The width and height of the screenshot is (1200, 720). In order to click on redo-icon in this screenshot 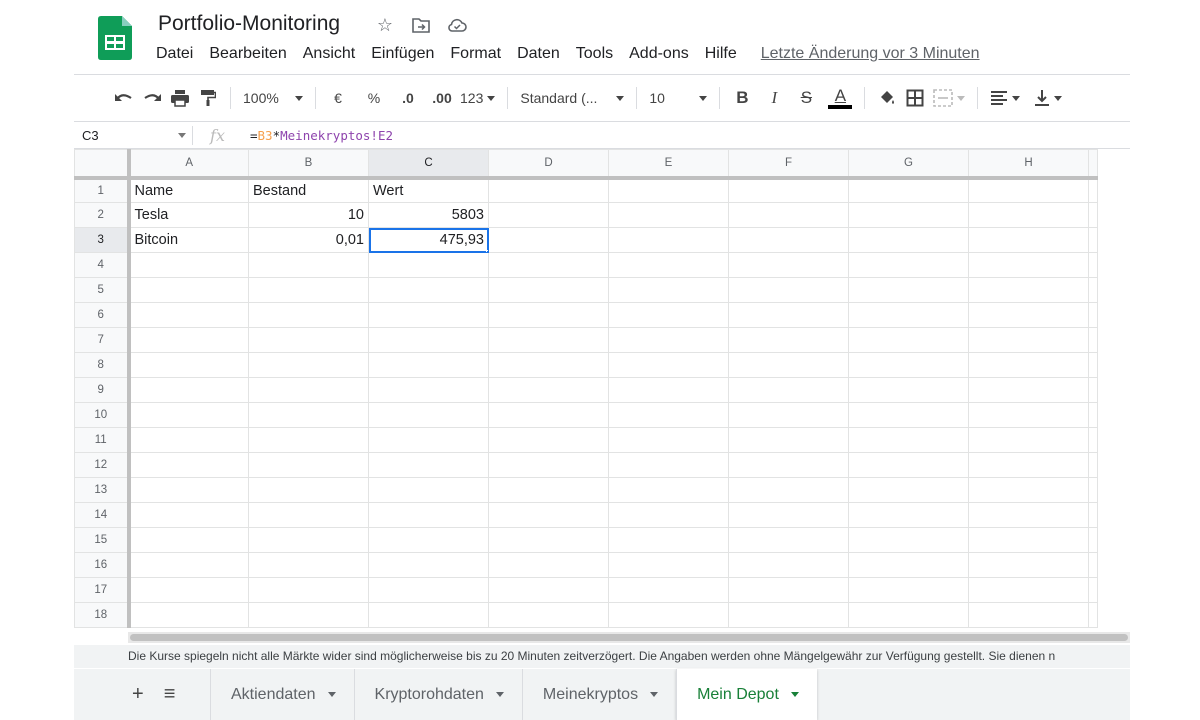, I will do `click(152, 98)`.